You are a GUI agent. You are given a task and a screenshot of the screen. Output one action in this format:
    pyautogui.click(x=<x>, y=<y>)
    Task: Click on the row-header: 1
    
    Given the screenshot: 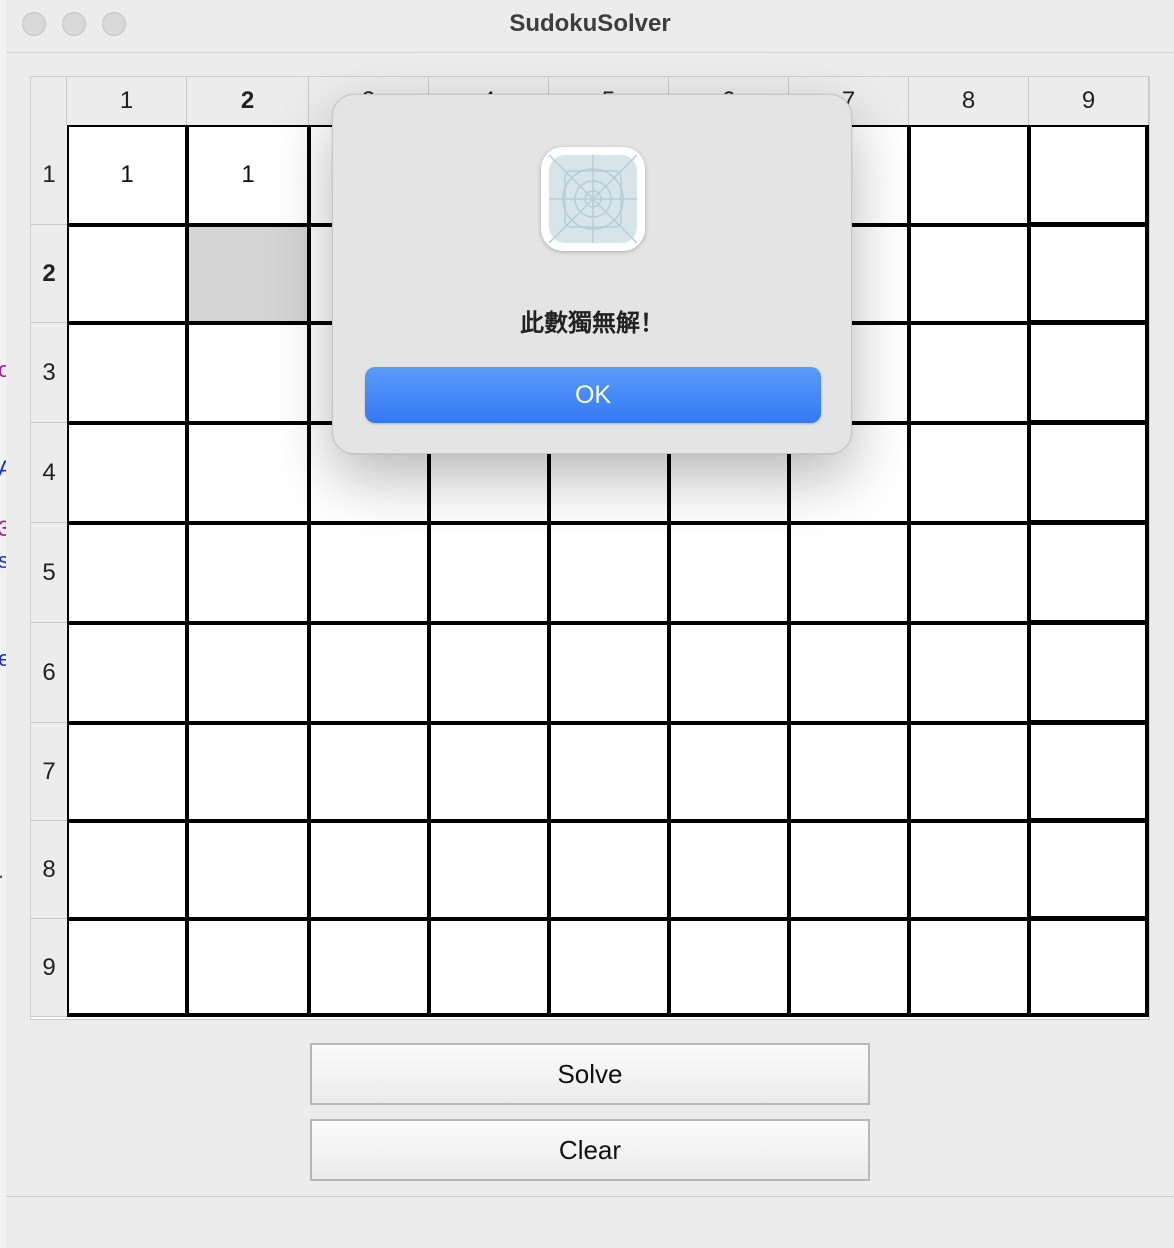 What is the action you would take?
    pyautogui.click(x=49, y=175)
    